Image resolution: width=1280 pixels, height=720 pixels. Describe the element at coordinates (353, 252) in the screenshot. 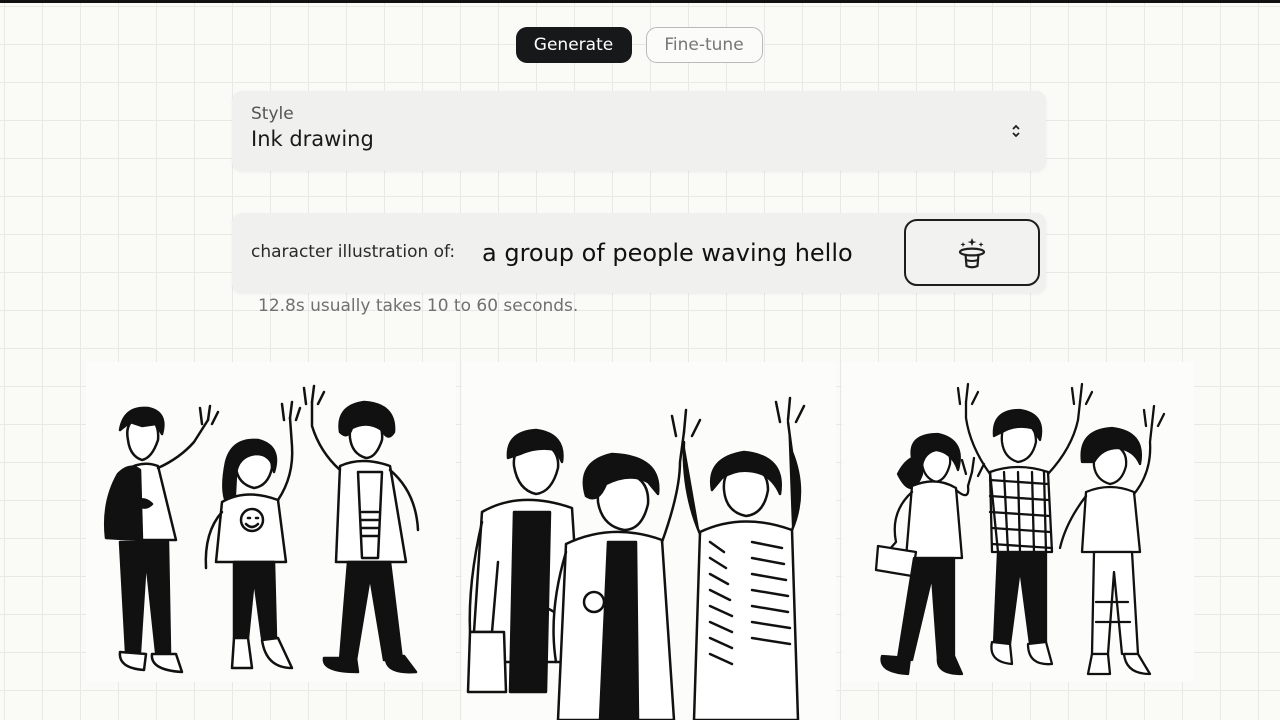

I see `prompt-prefix-label: character illustration of:` at that location.